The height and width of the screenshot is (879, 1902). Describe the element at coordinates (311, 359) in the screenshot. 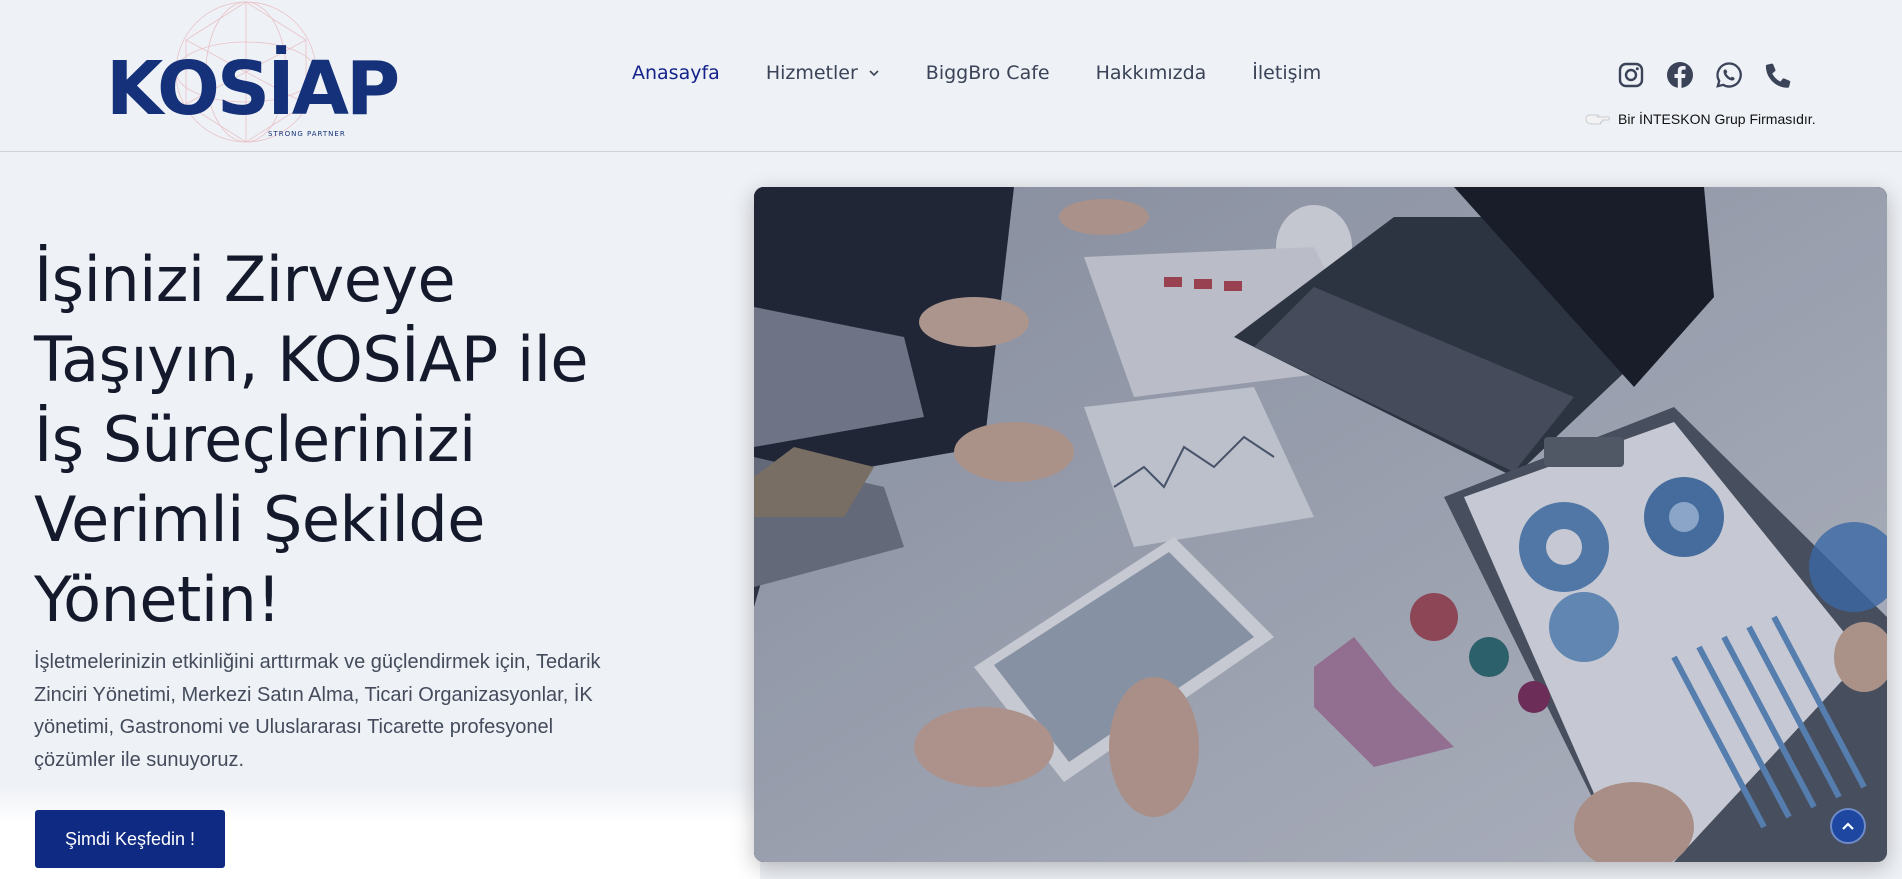

I see `hero-title-line: Taşıyın, KOSİAP ile` at that location.